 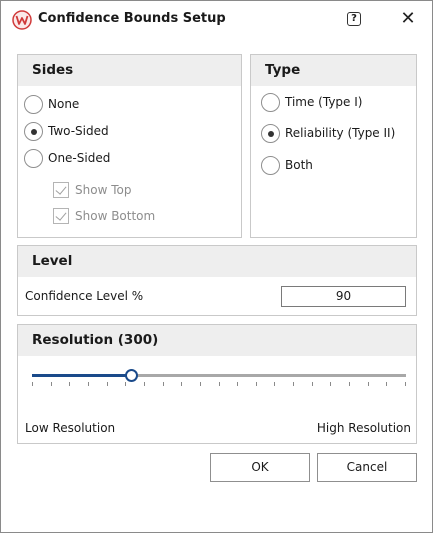 I want to click on resolution-slider, so click(x=219, y=375).